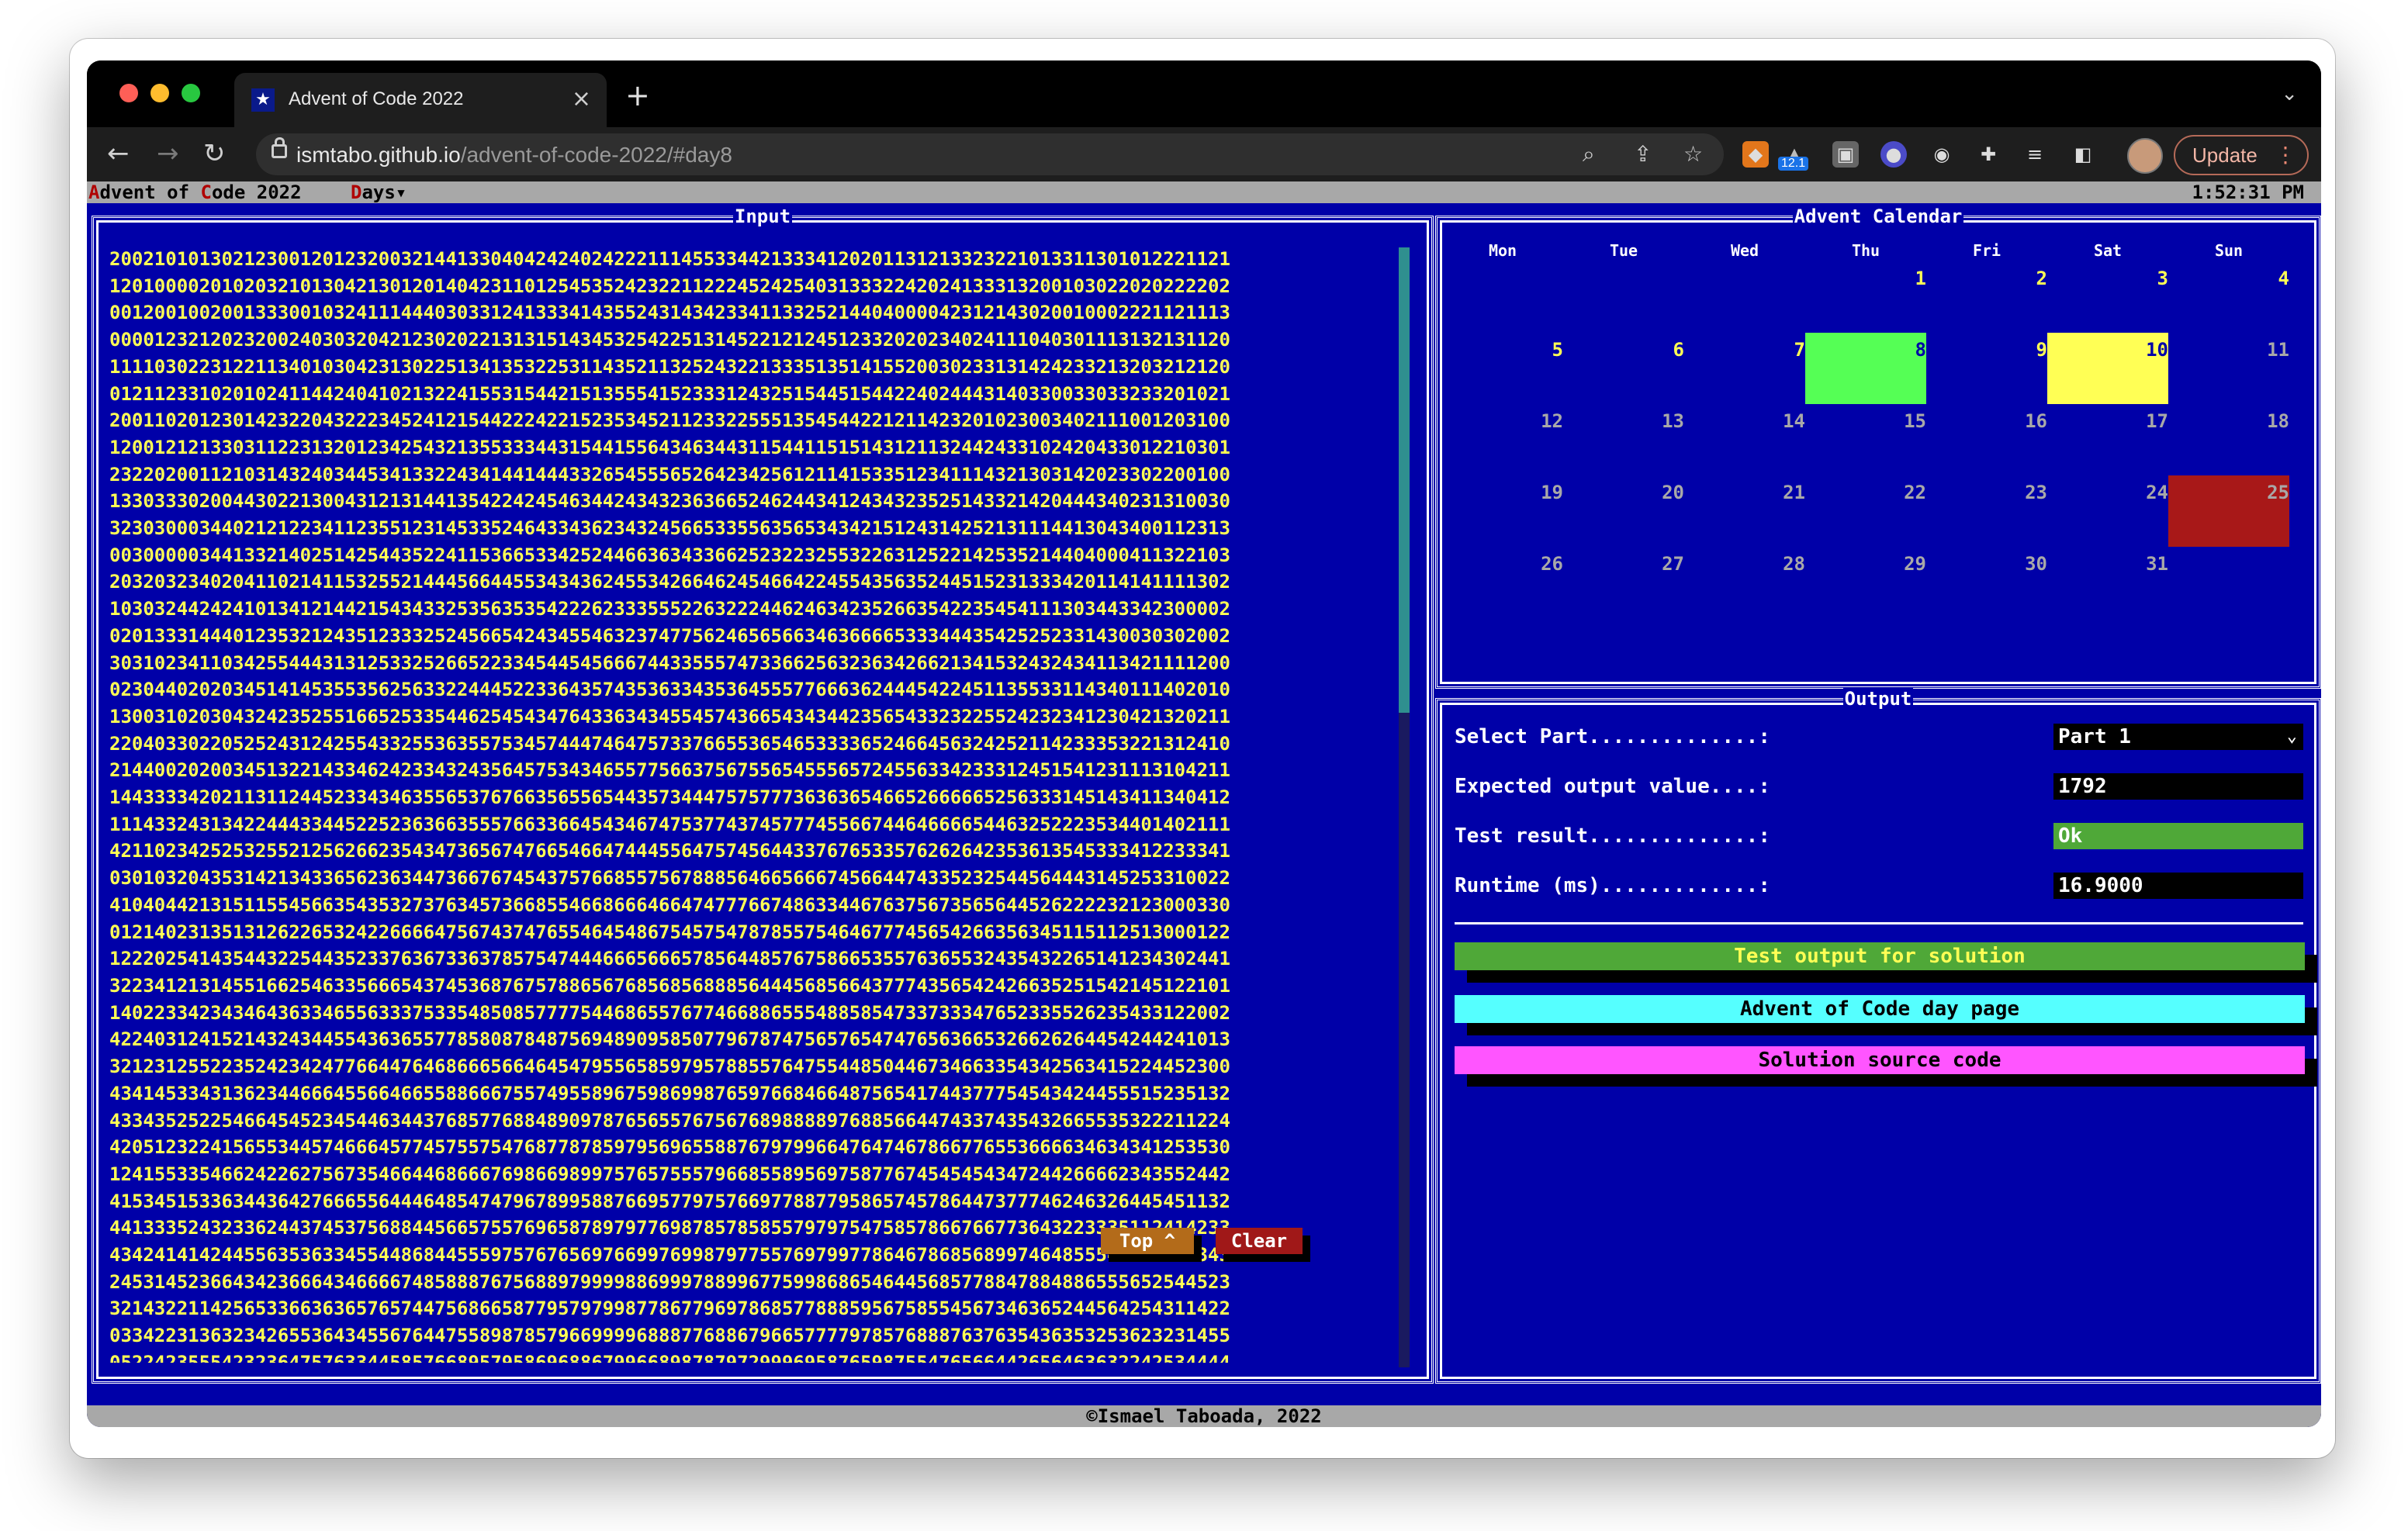  I want to click on top-button: Top ^, so click(1147, 1241).